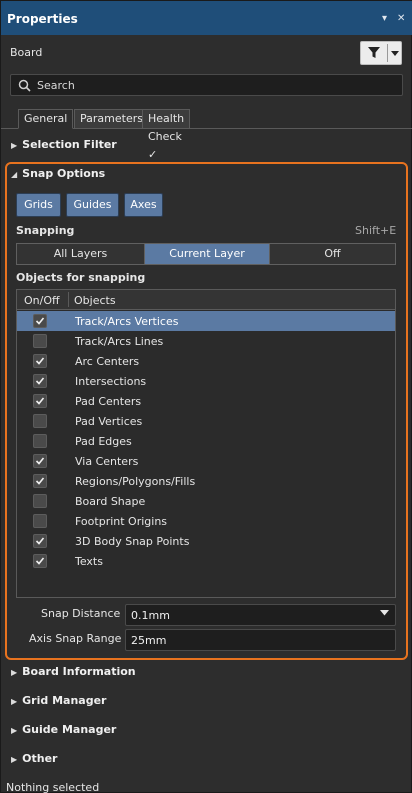 The height and width of the screenshot is (793, 412). Describe the element at coordinates (206, 521) in the screenshot. I see `table-row: Footprint Origins` at that location.